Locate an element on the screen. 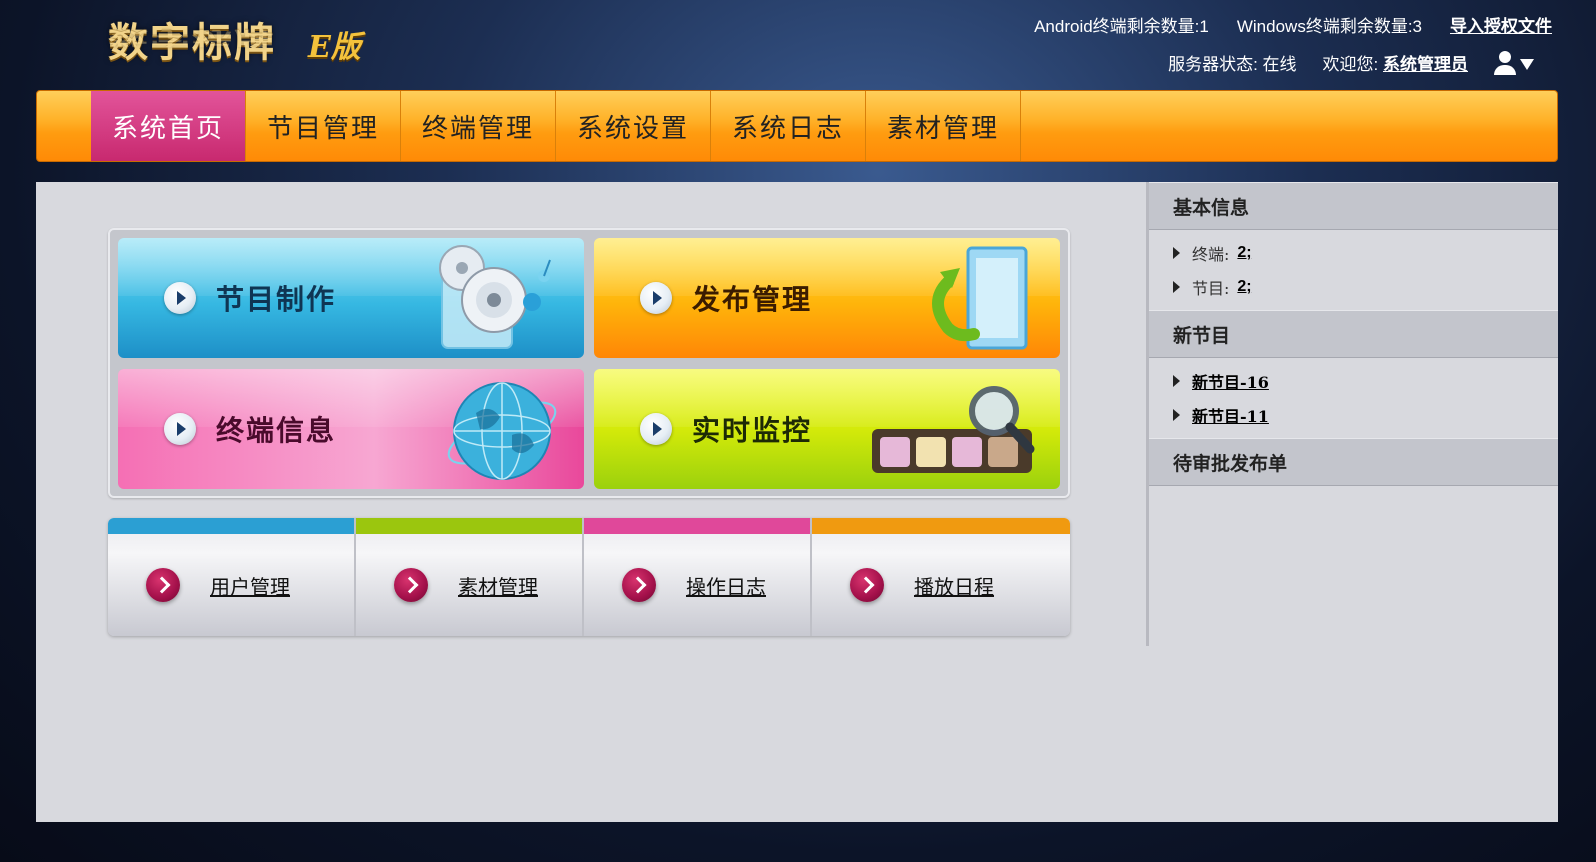  program-count-label: 节目: is located at coordinates (1211, 288).